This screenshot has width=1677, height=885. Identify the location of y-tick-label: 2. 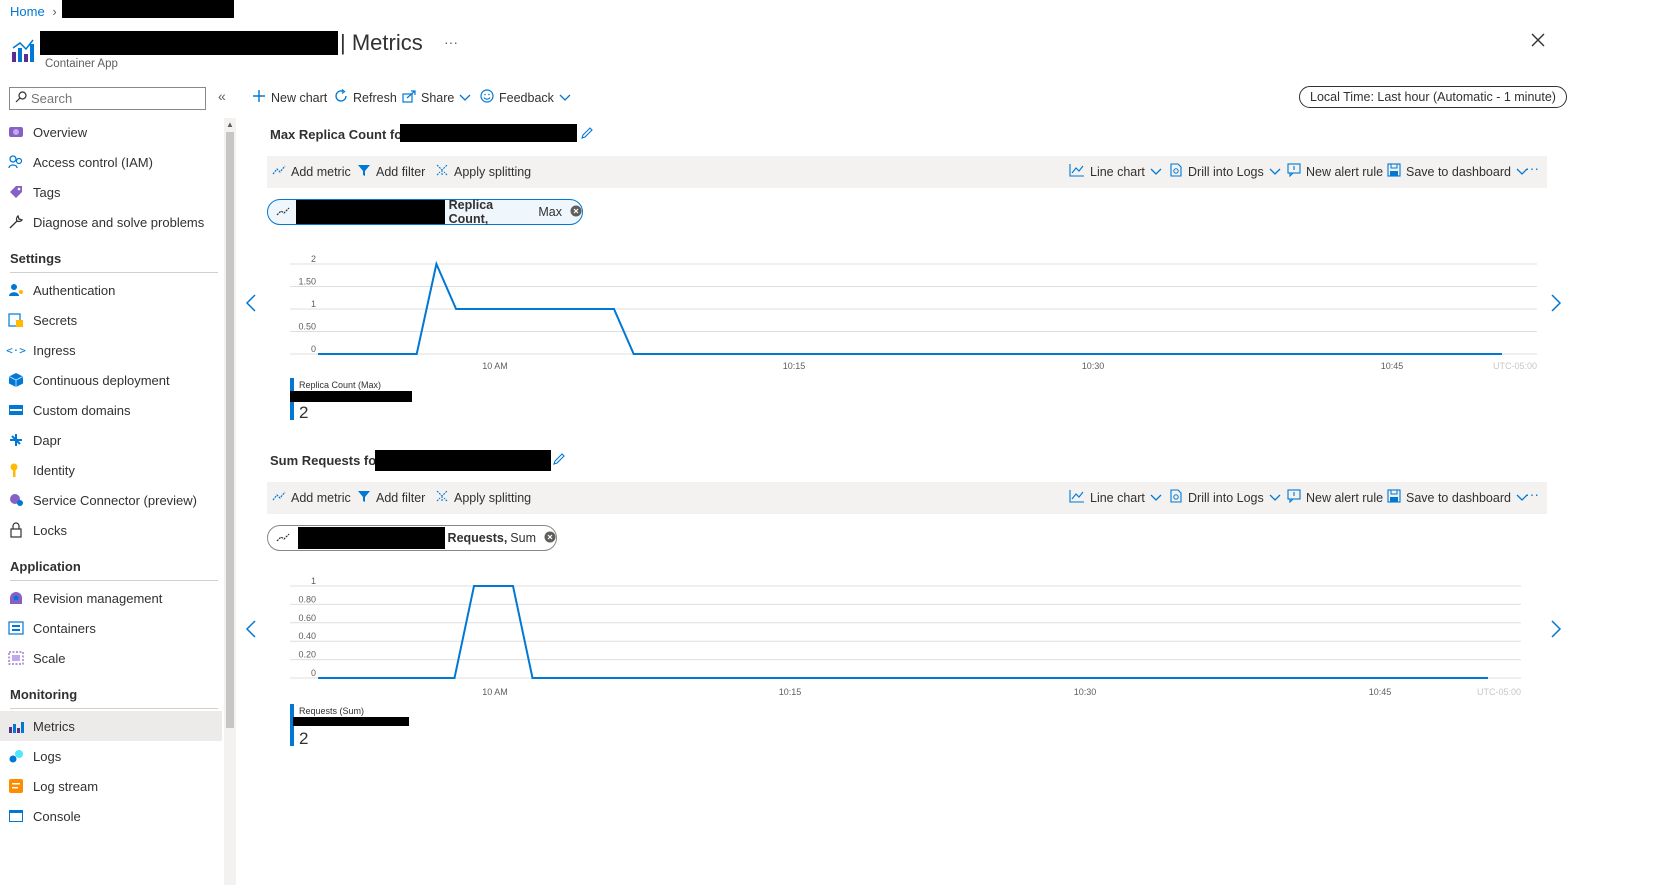
(313, 259).